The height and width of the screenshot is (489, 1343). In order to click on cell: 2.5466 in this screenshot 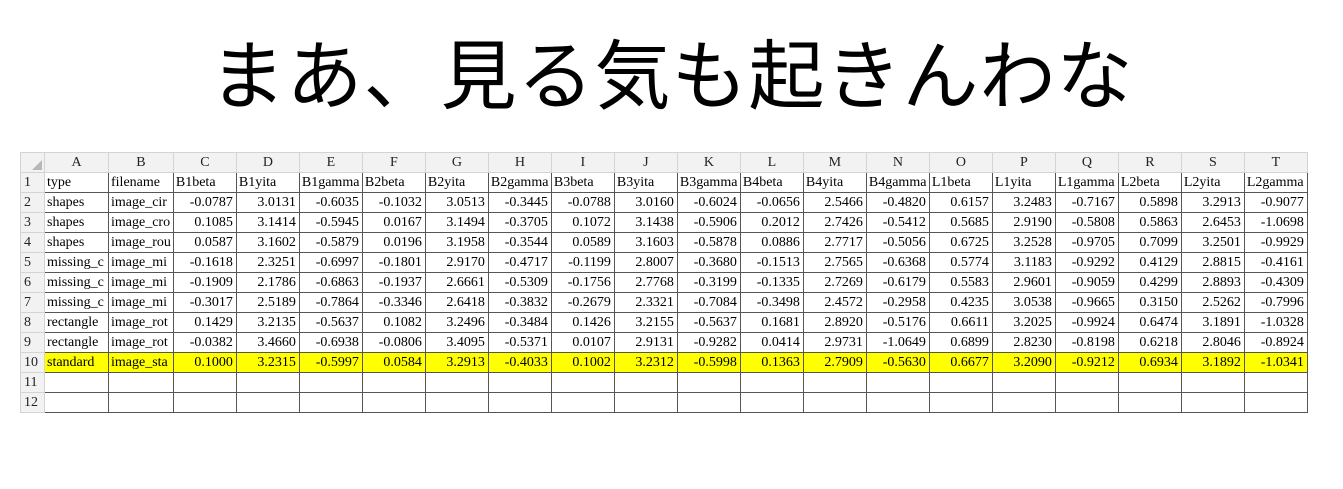, I will do `click(834, 202)`.